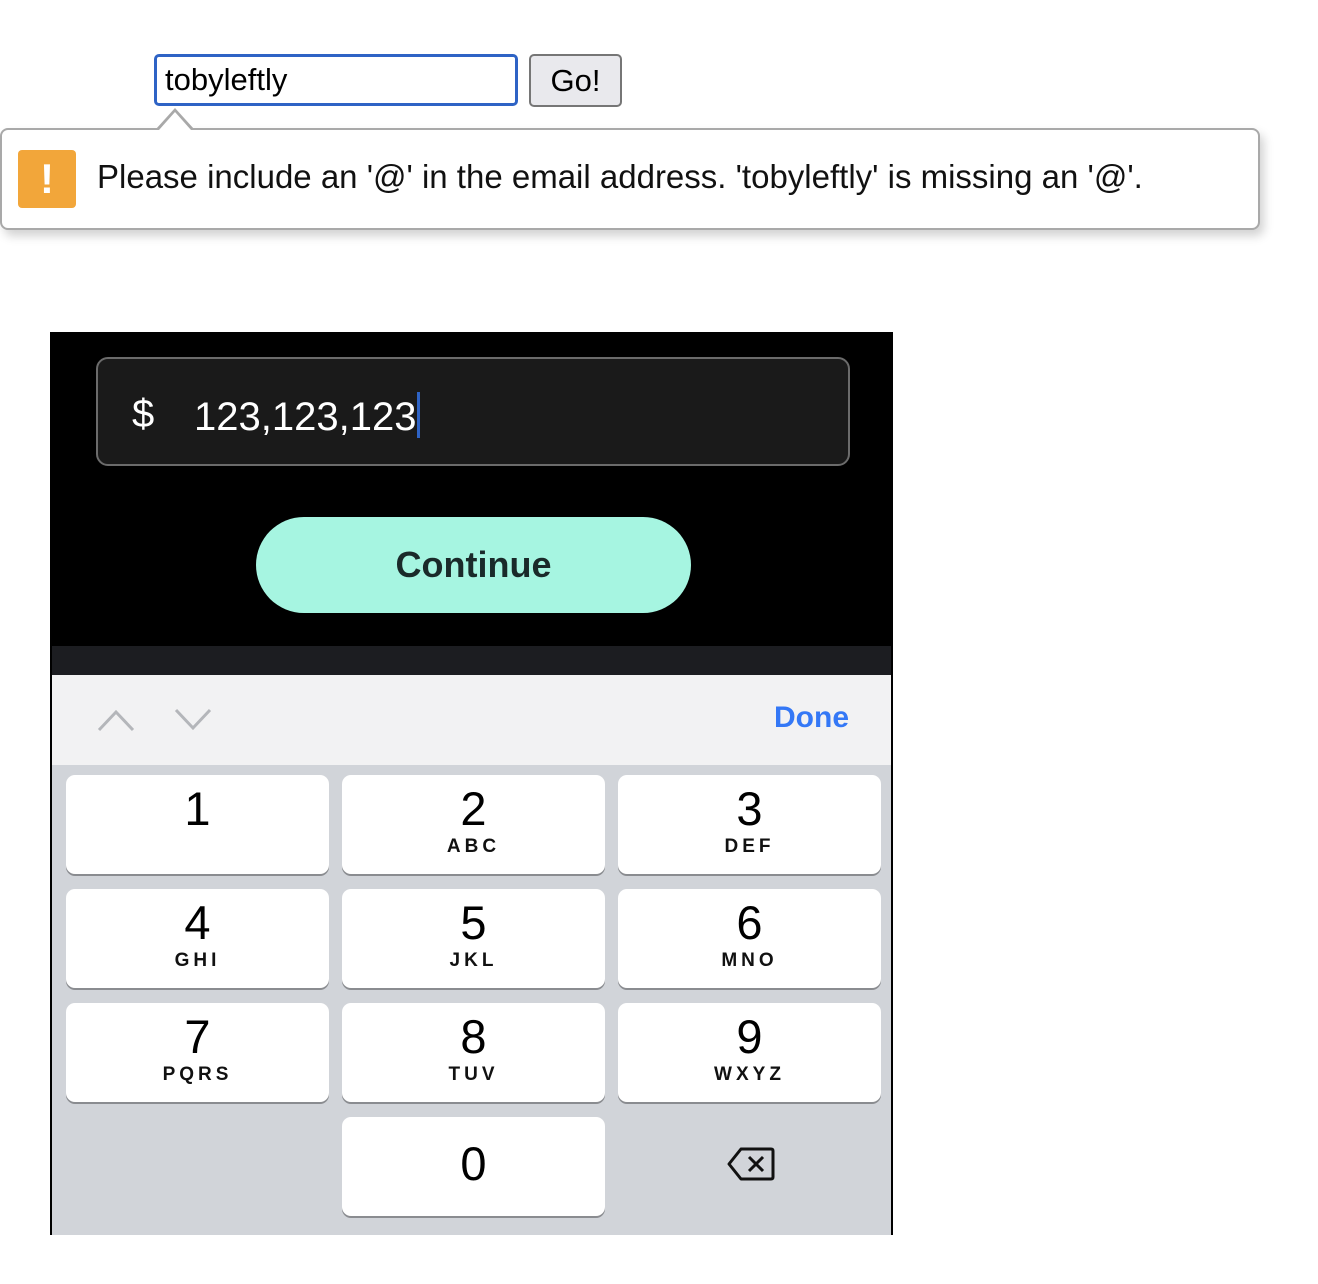 Image resolution: width=1318 pixels, height=1284 pixels. What do you see at coordinates (473, 922) in the screenshot?
I see `key-digit: 5` at bounding box center [473, 922].